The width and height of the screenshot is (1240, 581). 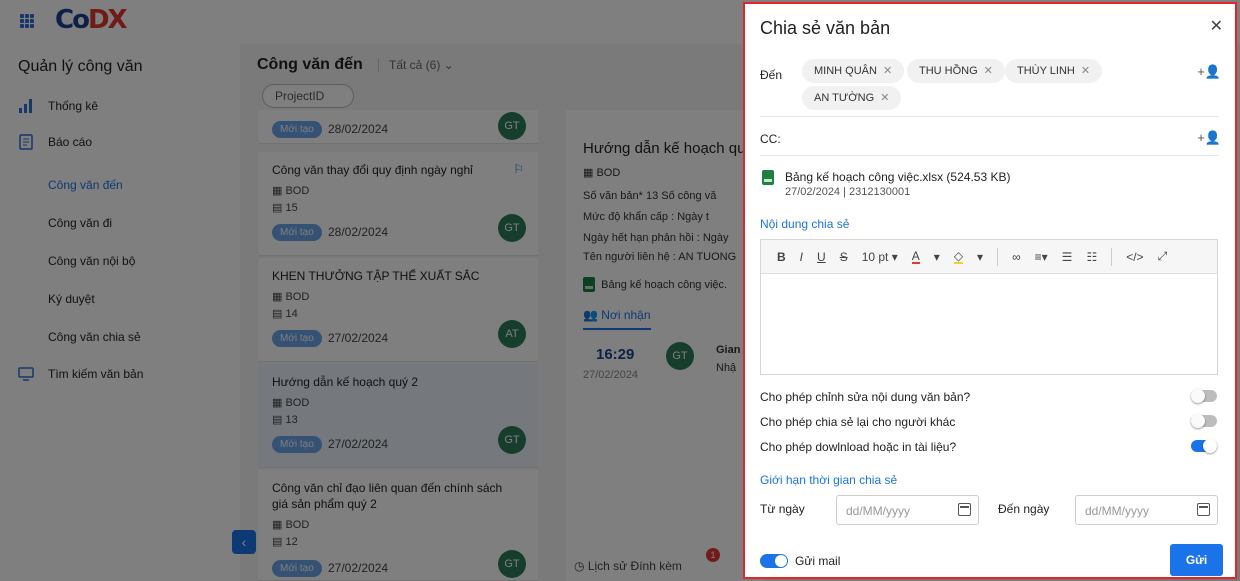 I want to click on editor-toolbar: B I U S 10 pt ▾ A ▾ ◇ ▾ ∞ ≡▾ ☰ ☷ </> ⤢, so click(x=989, y=257).